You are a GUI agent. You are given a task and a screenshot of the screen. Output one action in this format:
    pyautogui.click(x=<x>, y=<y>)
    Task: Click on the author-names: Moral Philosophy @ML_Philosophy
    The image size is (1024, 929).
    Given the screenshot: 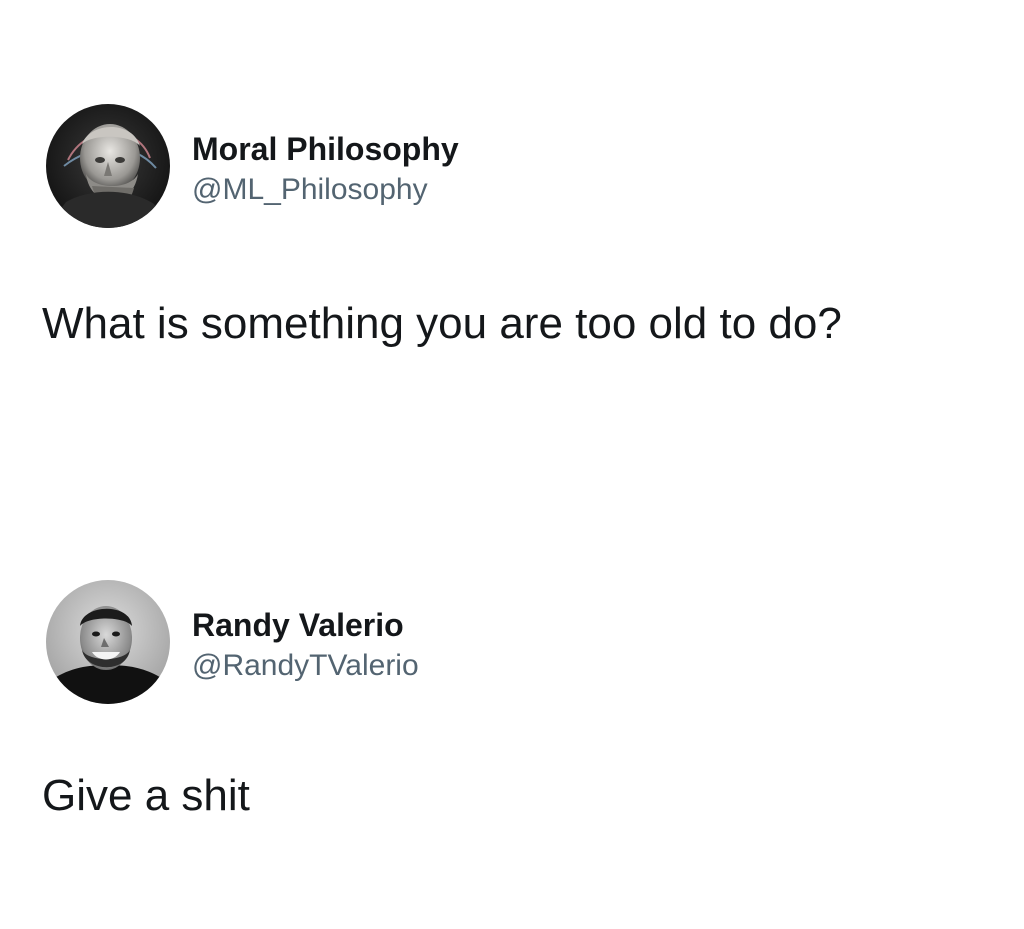 What is the action you would take?
    pyautogui.click(x=325, y=170)
    